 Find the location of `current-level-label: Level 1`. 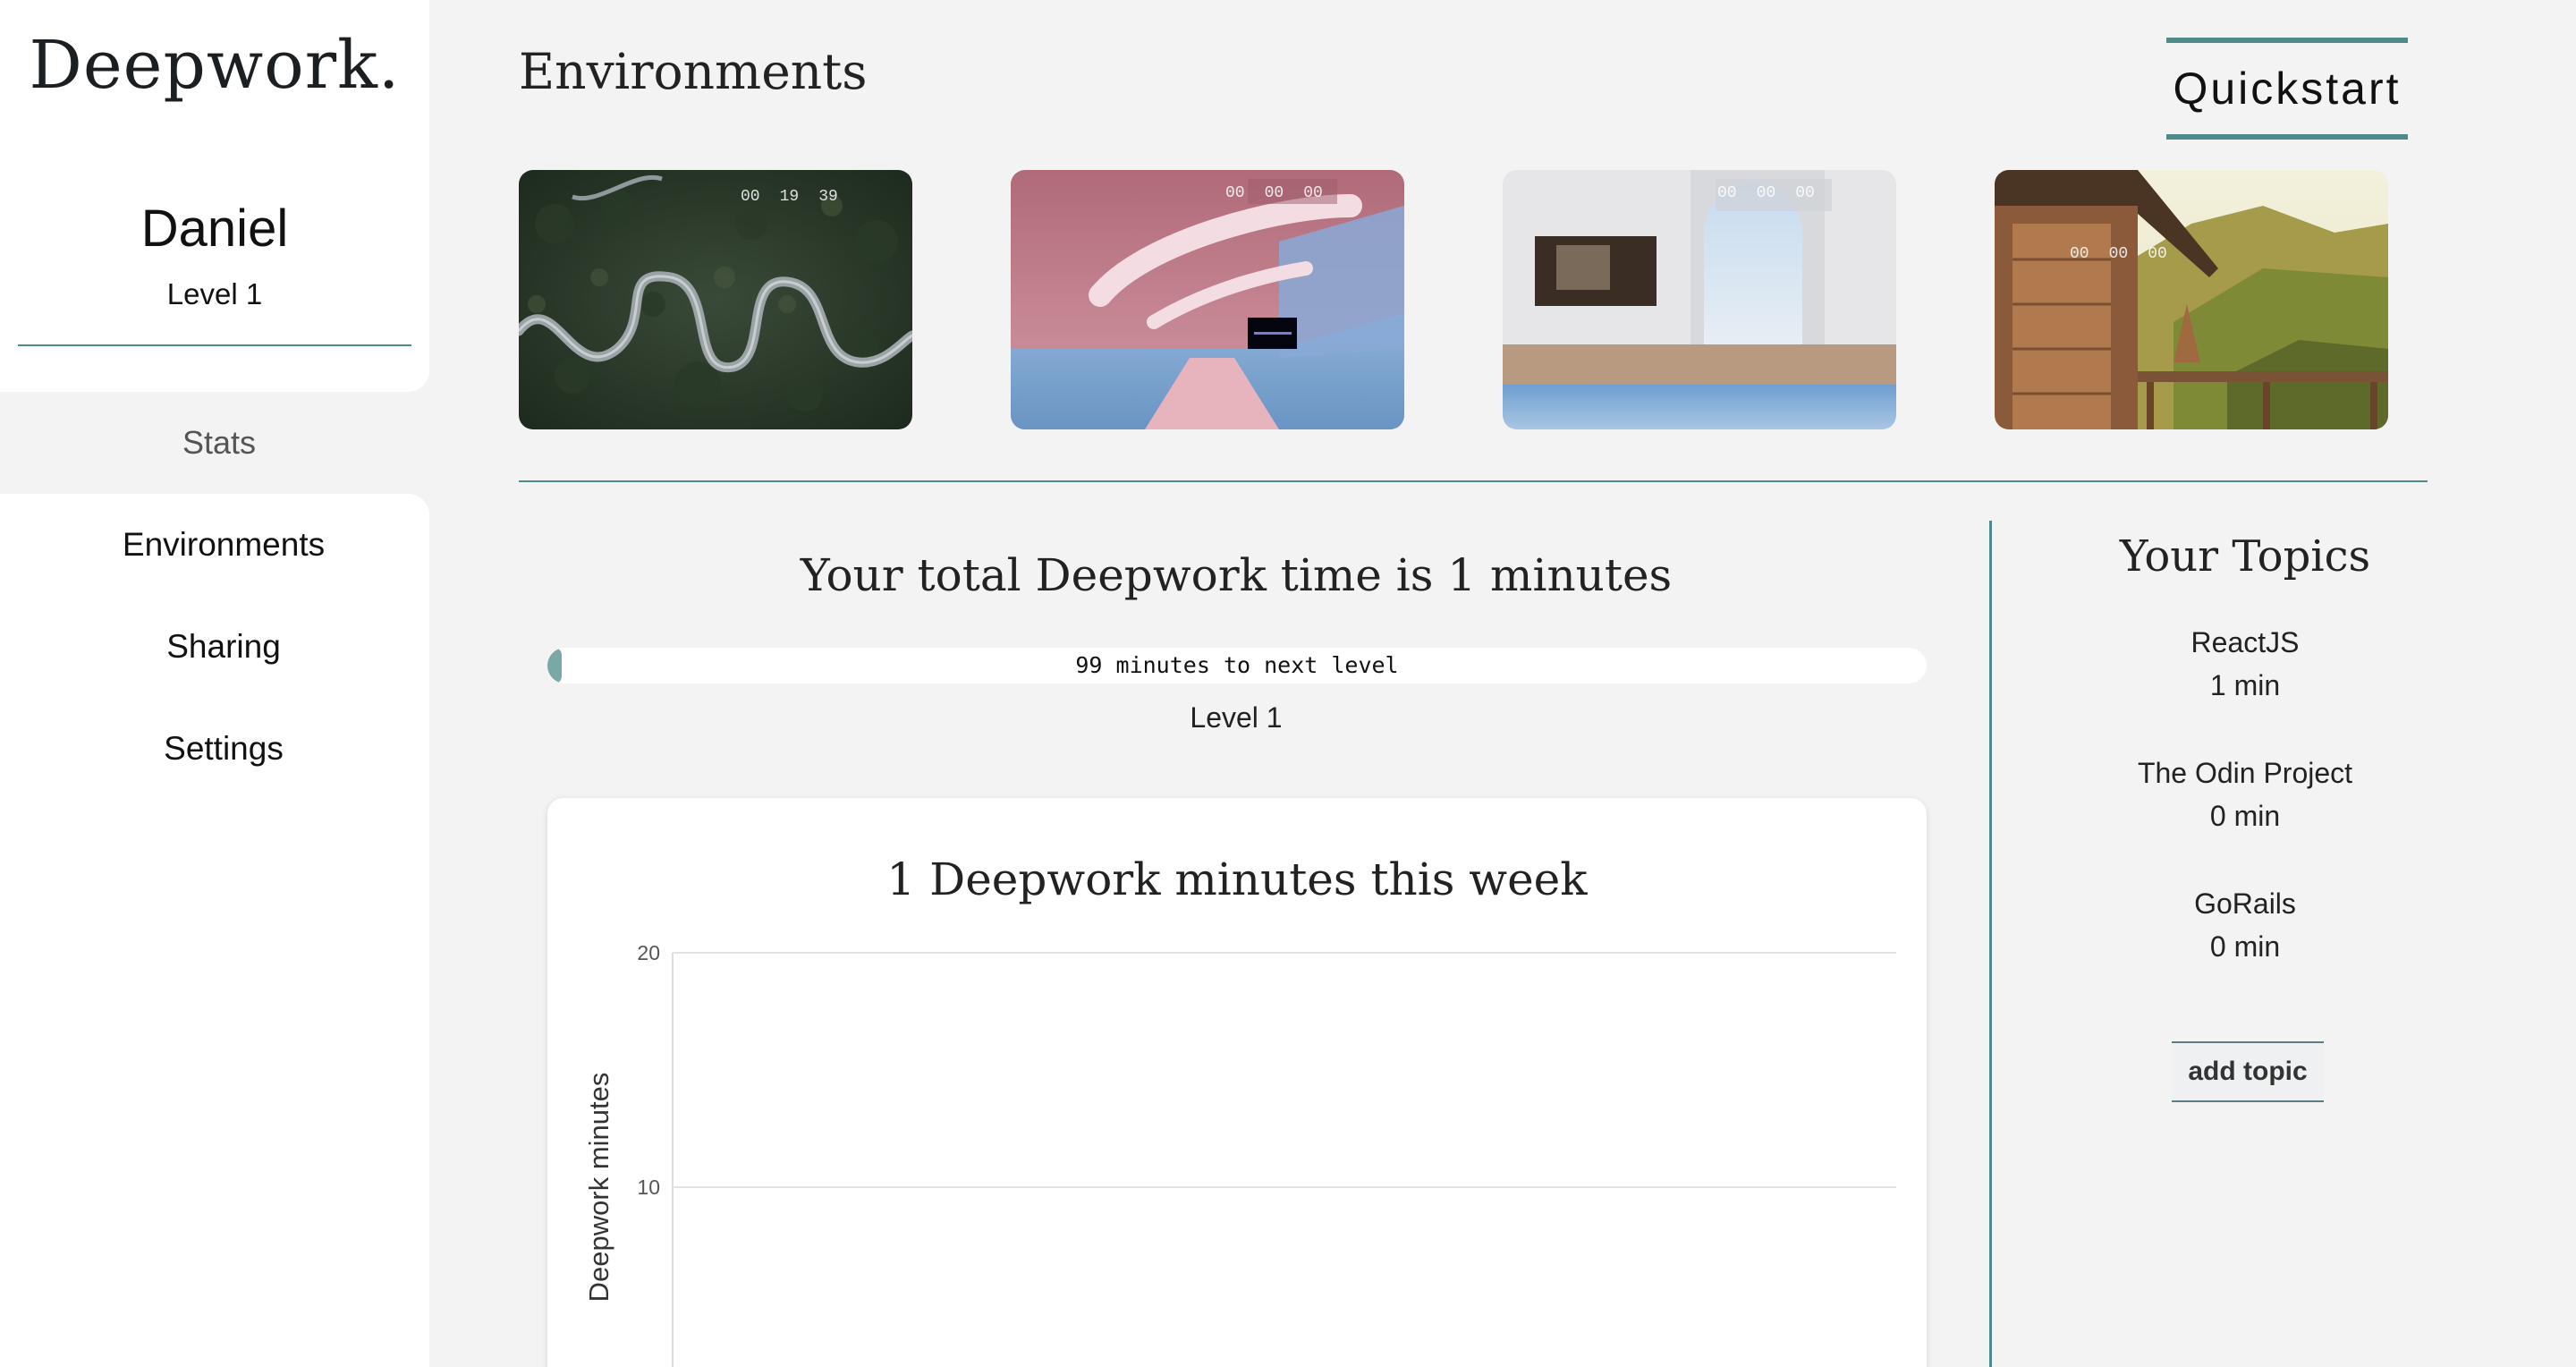

current-level-label: Level 1 is located at coordinates (1236, 717).